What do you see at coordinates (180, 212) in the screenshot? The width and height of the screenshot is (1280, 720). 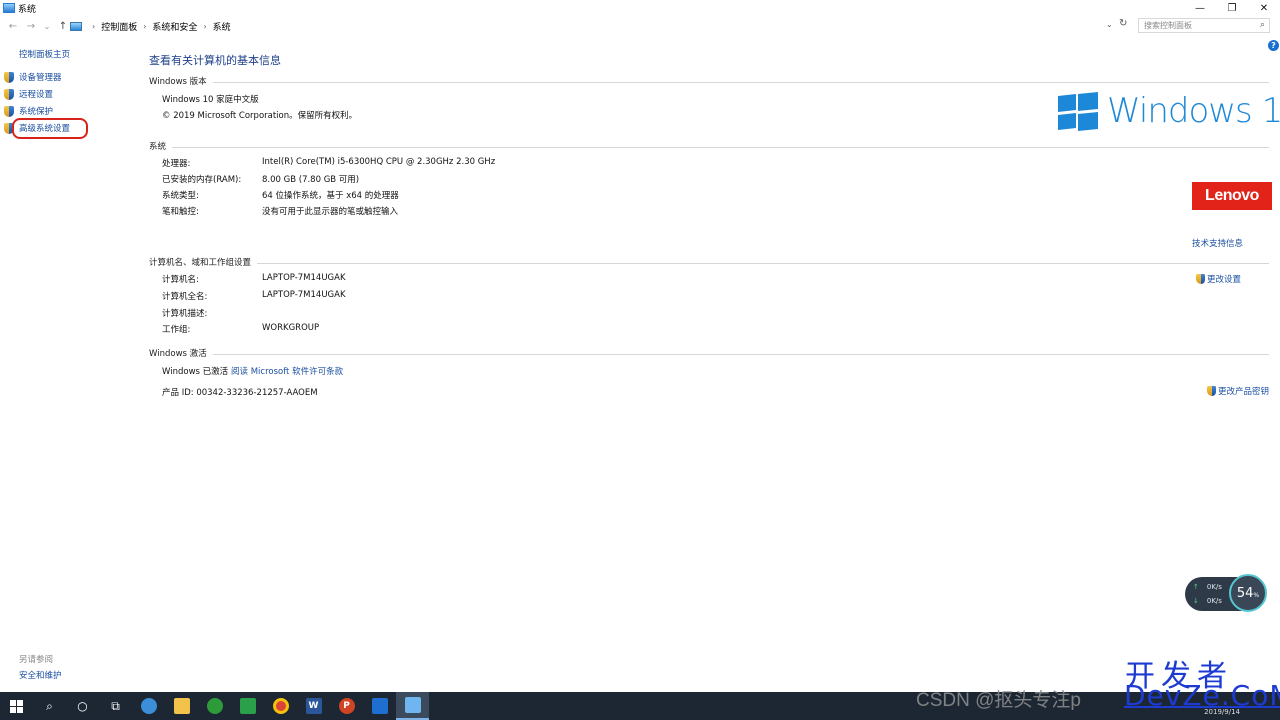 I see `pen-touch-label: 笔和触控:` at bounding box center [180, 212].